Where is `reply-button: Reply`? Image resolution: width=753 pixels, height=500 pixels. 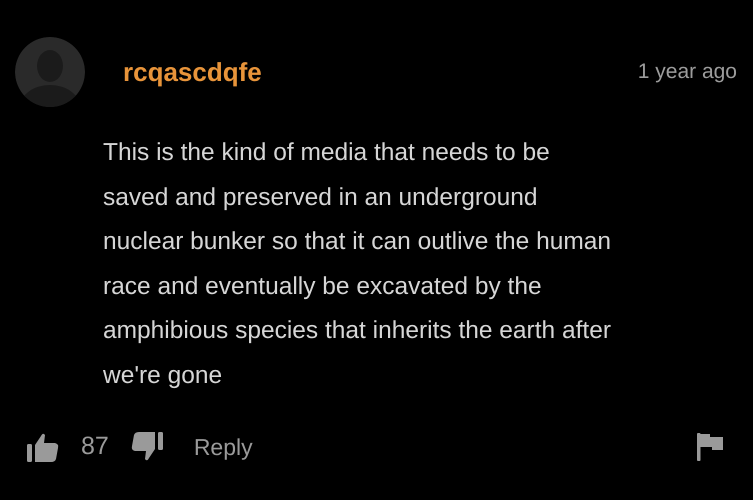
reply-button: Reply is located at coordinates (223, 447).